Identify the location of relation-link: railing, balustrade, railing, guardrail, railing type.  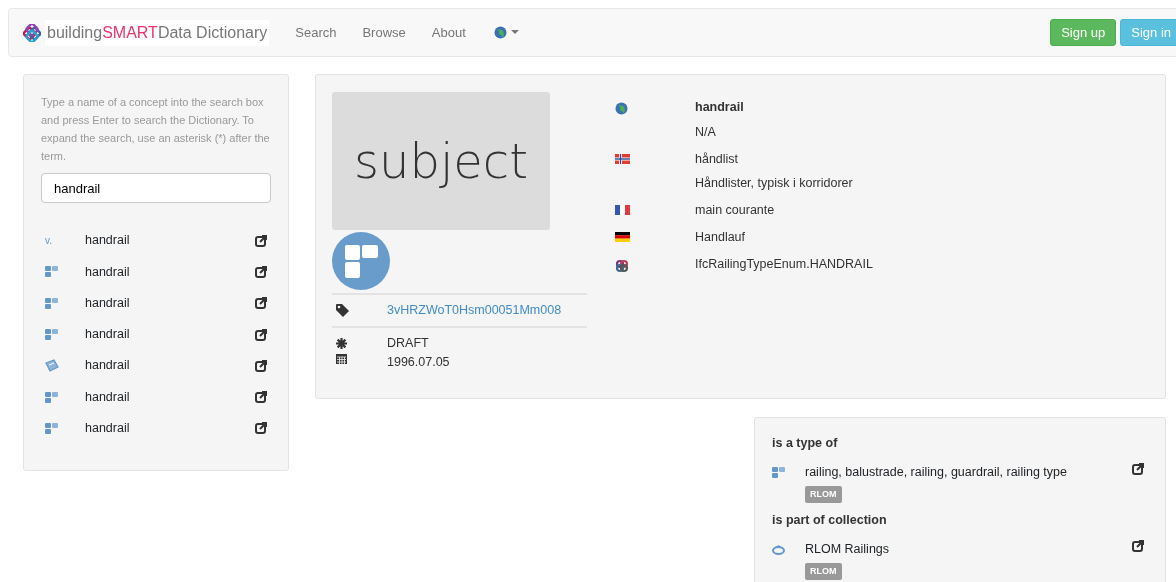
(936, 472).